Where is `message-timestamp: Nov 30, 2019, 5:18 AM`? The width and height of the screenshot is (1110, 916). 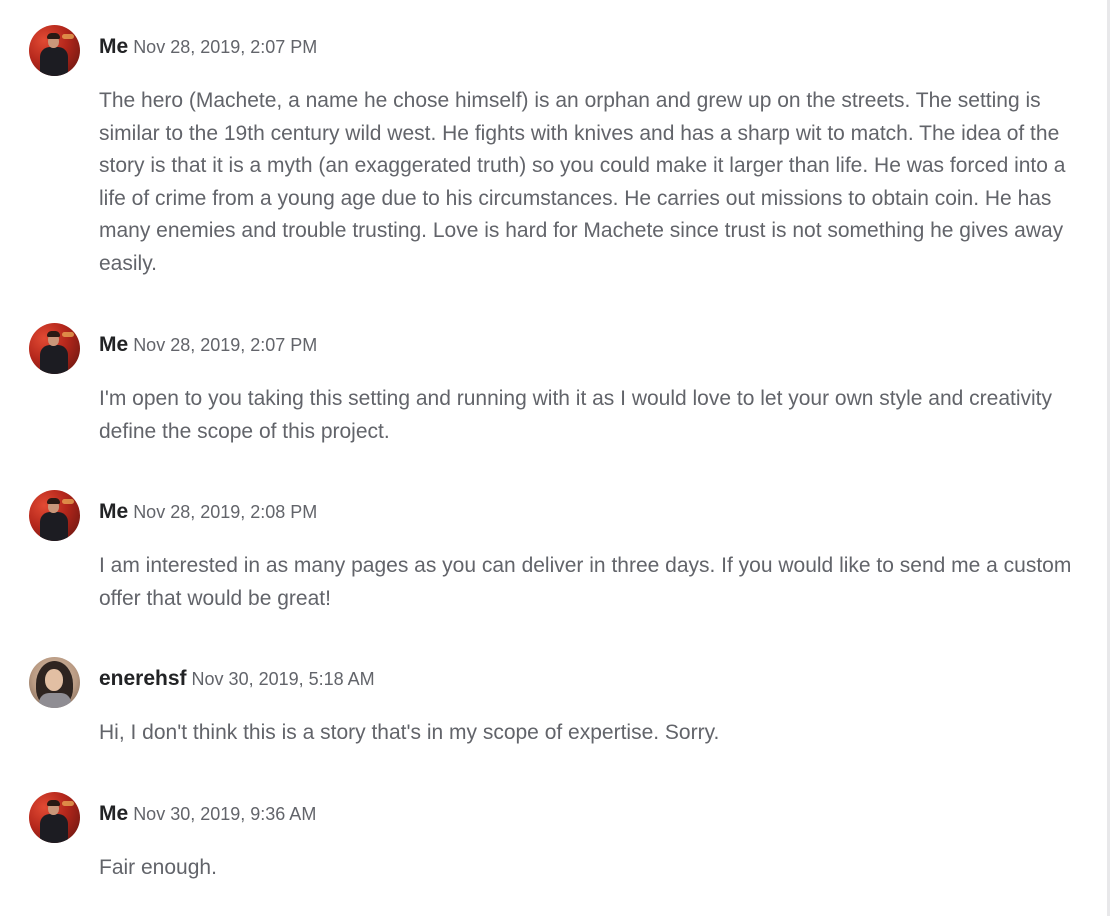
message-timestamp: Nov 30, 2019, 5:18 AM is located at coordinates (283, 679).